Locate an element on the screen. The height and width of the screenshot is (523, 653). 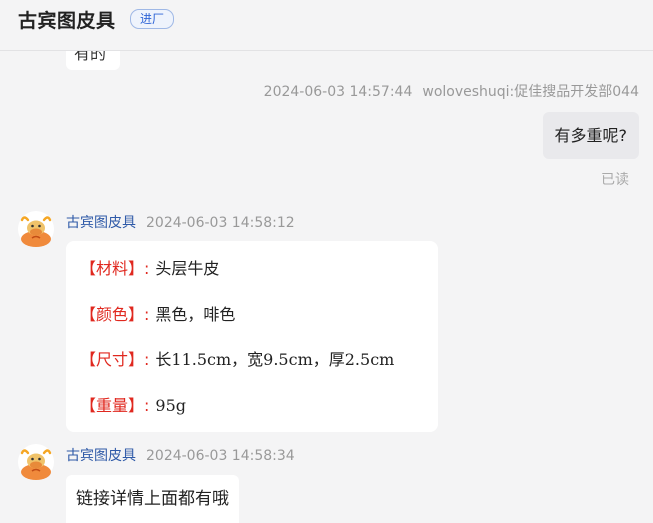
chat-header: 古宾图皮具 进厂 is located at coordinates (326, 25).